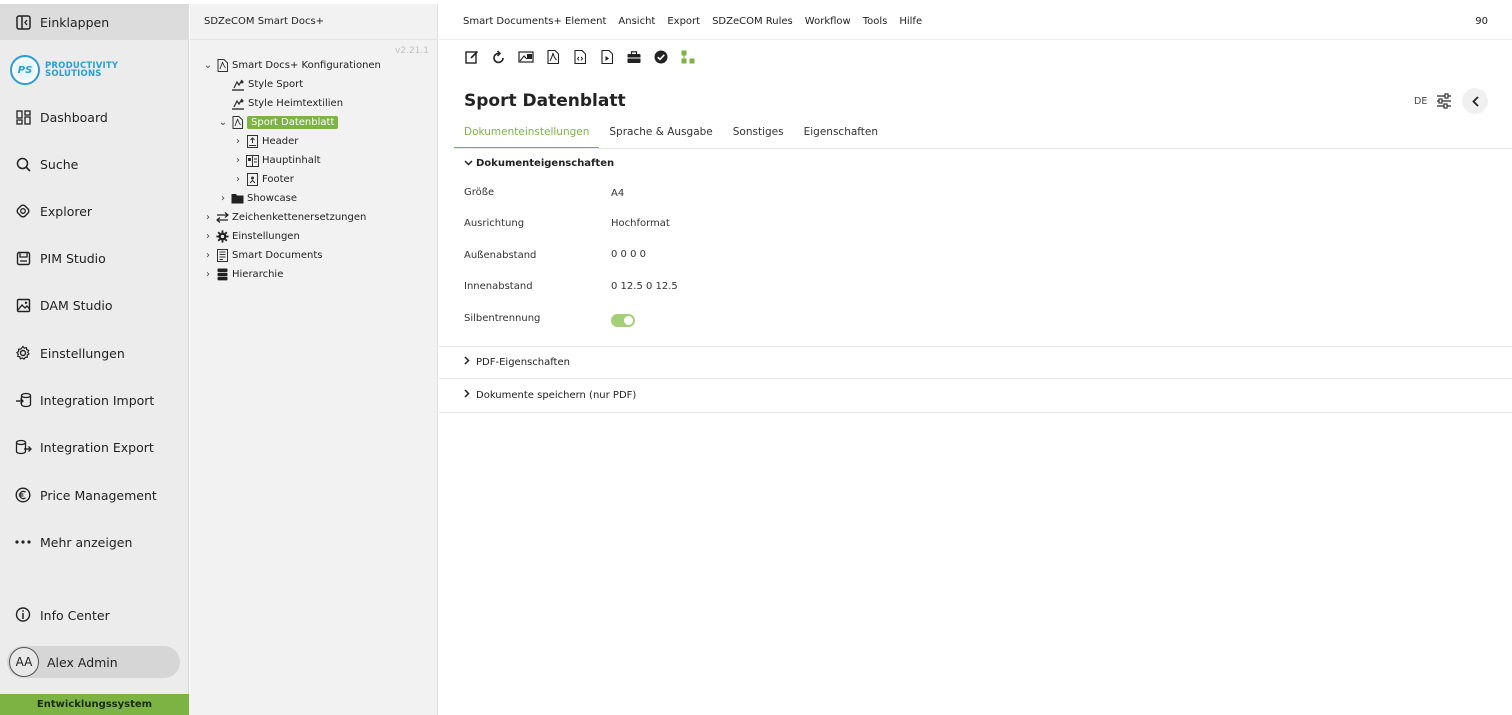  What do you see at coordinates (237, 198) in the screenshot?
I see `folder-icon` at bounding box center [237, 198].